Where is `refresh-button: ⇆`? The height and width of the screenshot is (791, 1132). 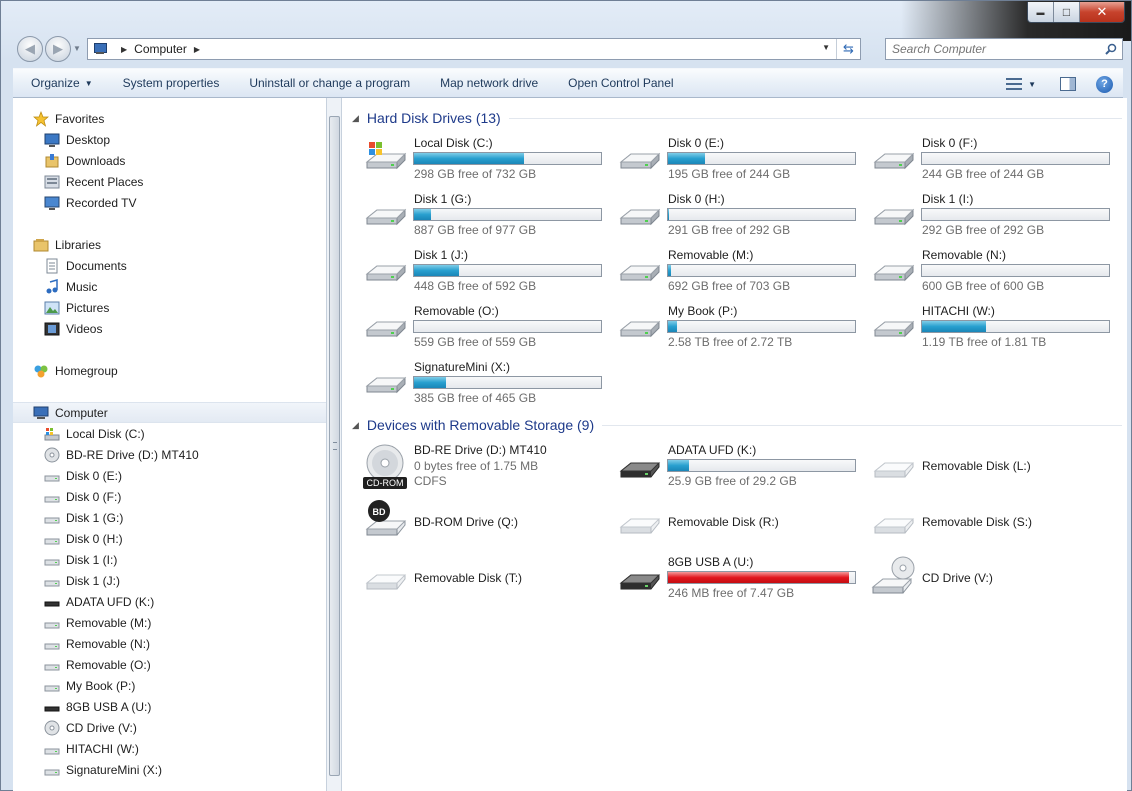
refresh-button: ⇆ is located at coordinates (848, 49).